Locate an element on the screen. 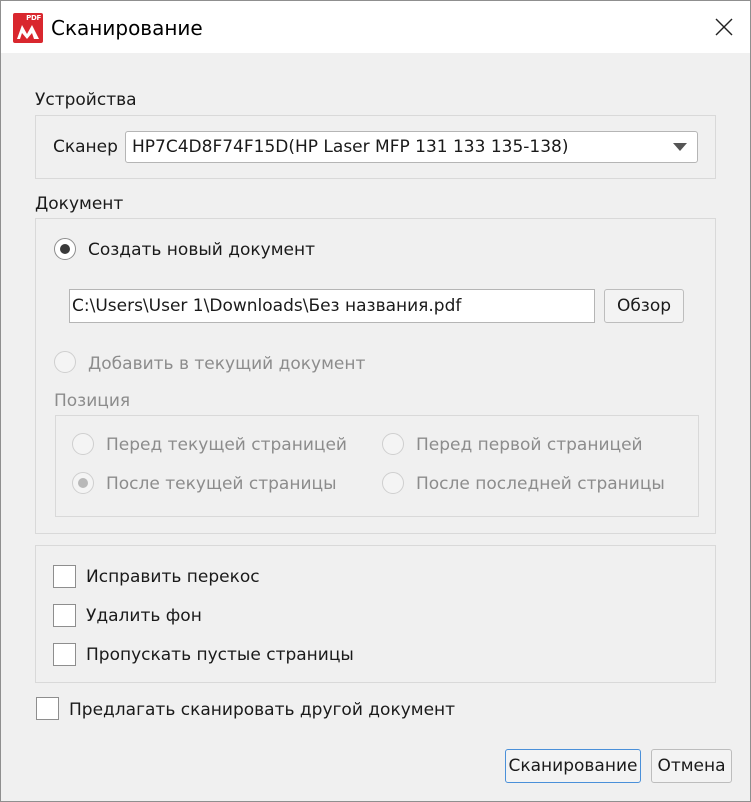  cancel-button: Отмена is located at coordinates (691, 766).